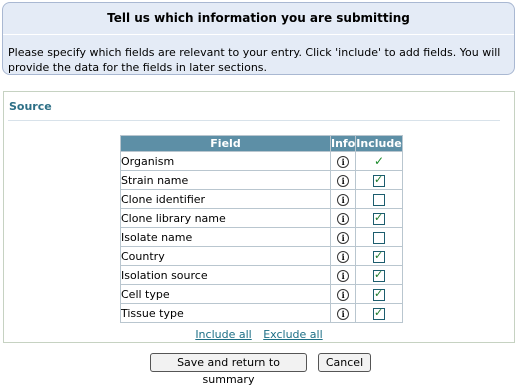 This screenshot has width=520, height=388. I want to click on field-name: Country, so click(225, 256).